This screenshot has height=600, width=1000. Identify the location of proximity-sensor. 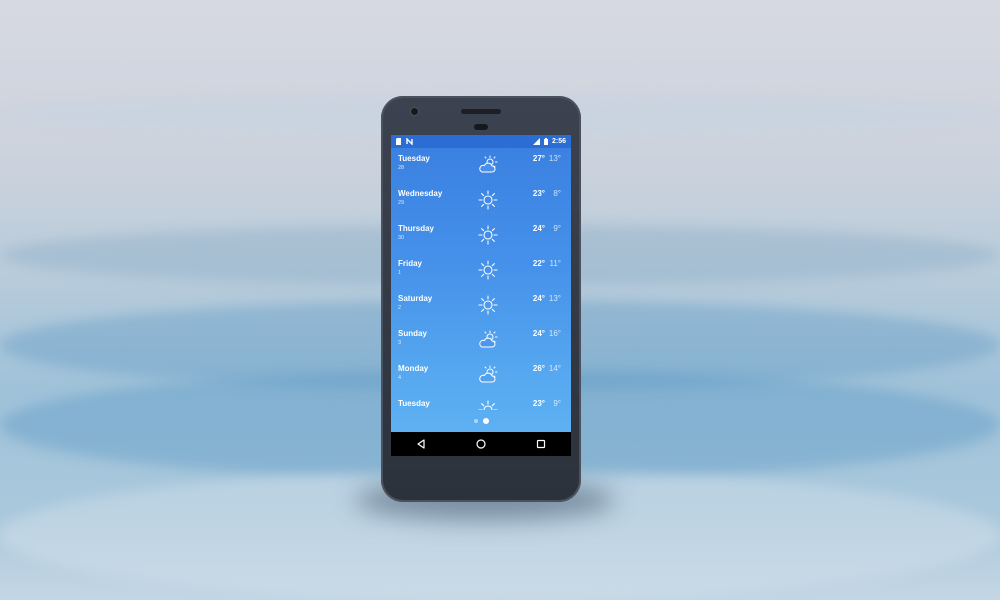
(481, 127).